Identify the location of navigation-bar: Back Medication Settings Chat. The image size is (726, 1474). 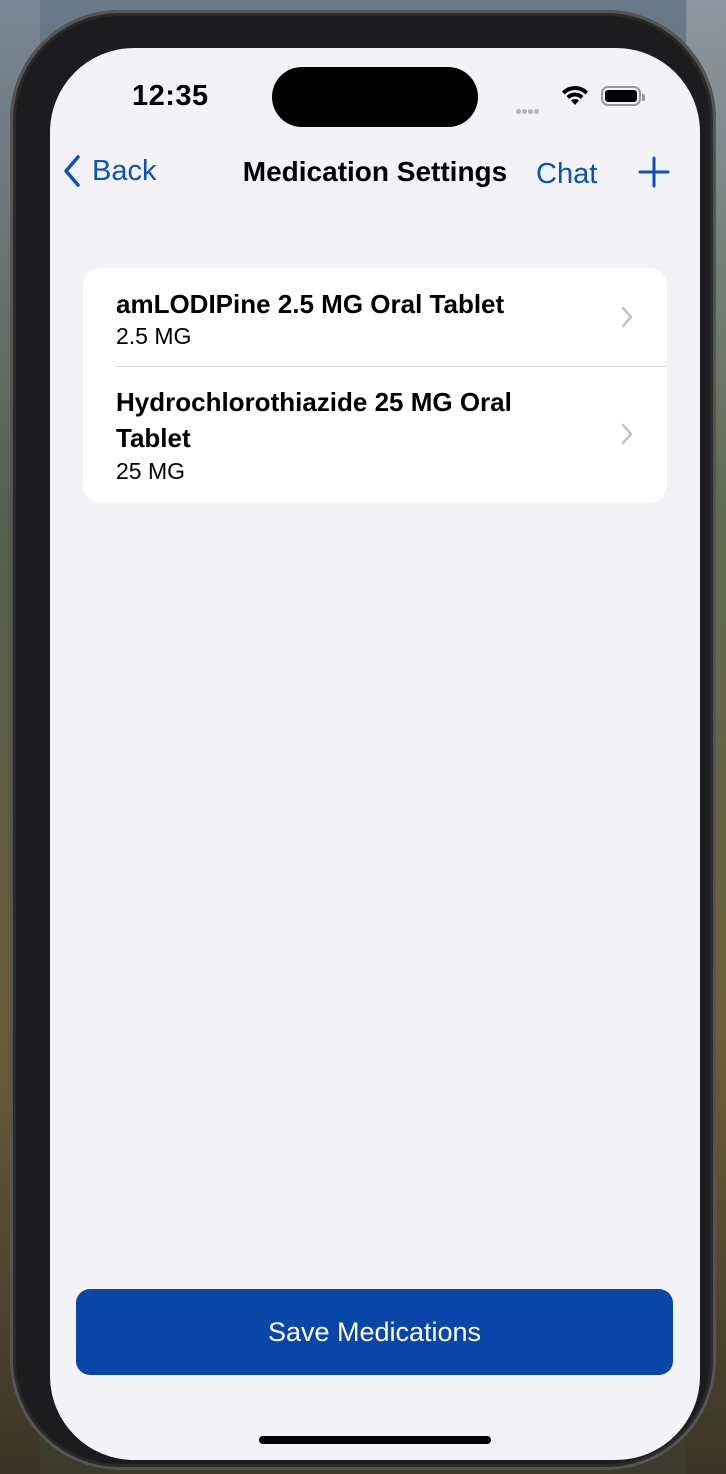
(375, 173).